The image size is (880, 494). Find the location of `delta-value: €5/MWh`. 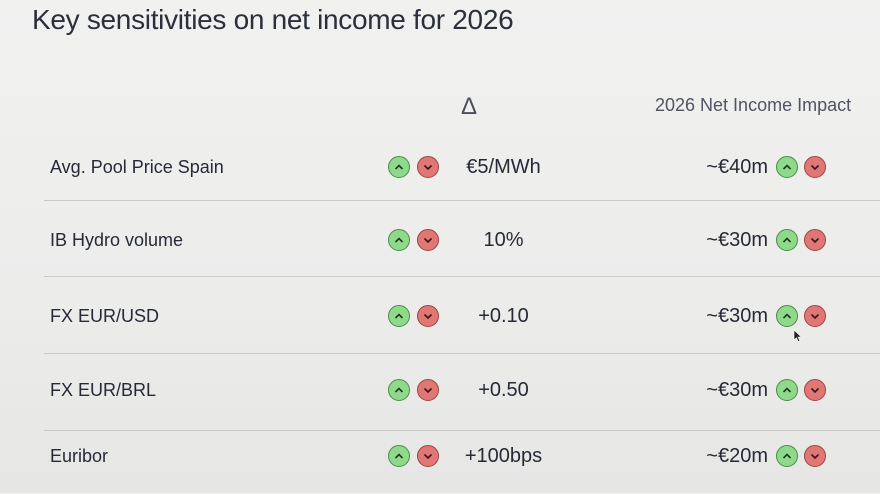

delta-value: €5/MWh is located at coordinates (503, 166).